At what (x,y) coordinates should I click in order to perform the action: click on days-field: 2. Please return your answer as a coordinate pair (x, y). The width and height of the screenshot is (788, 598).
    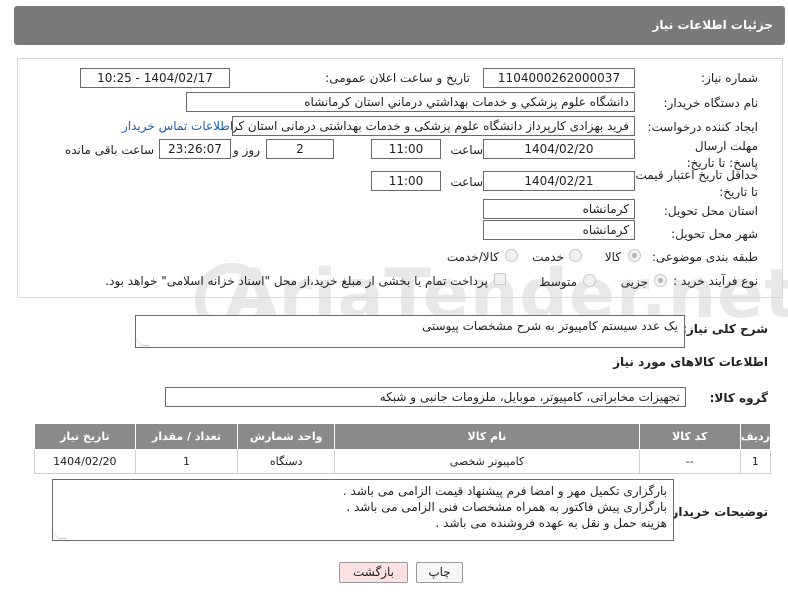
    Looking at the image, I should click on (300, 149).